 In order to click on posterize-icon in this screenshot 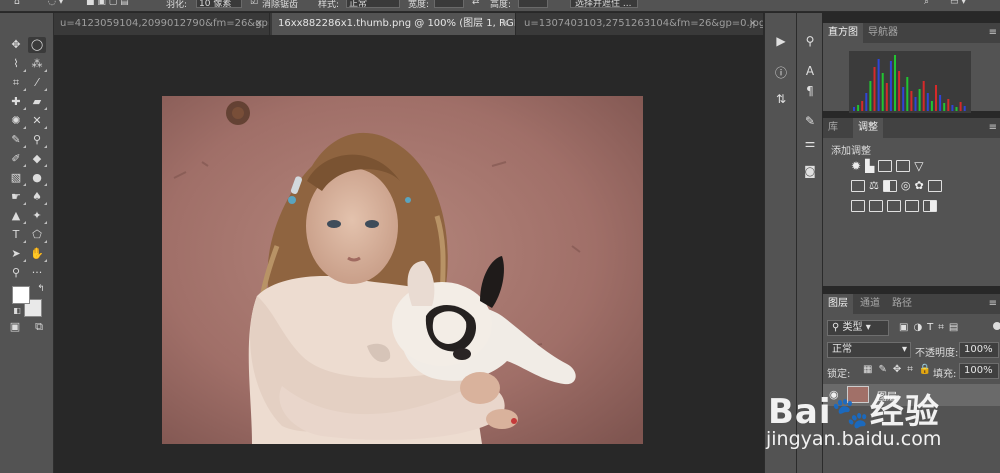, I will do `click(876, 206)`.